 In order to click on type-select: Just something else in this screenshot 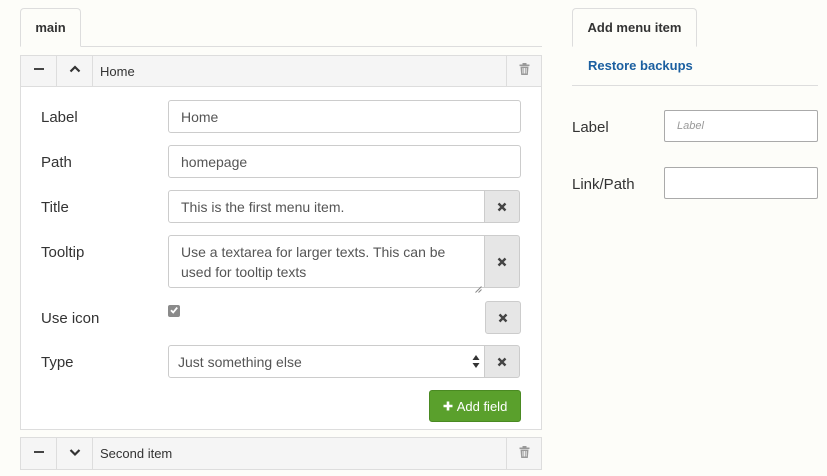, I will do `click(326, 361)`.